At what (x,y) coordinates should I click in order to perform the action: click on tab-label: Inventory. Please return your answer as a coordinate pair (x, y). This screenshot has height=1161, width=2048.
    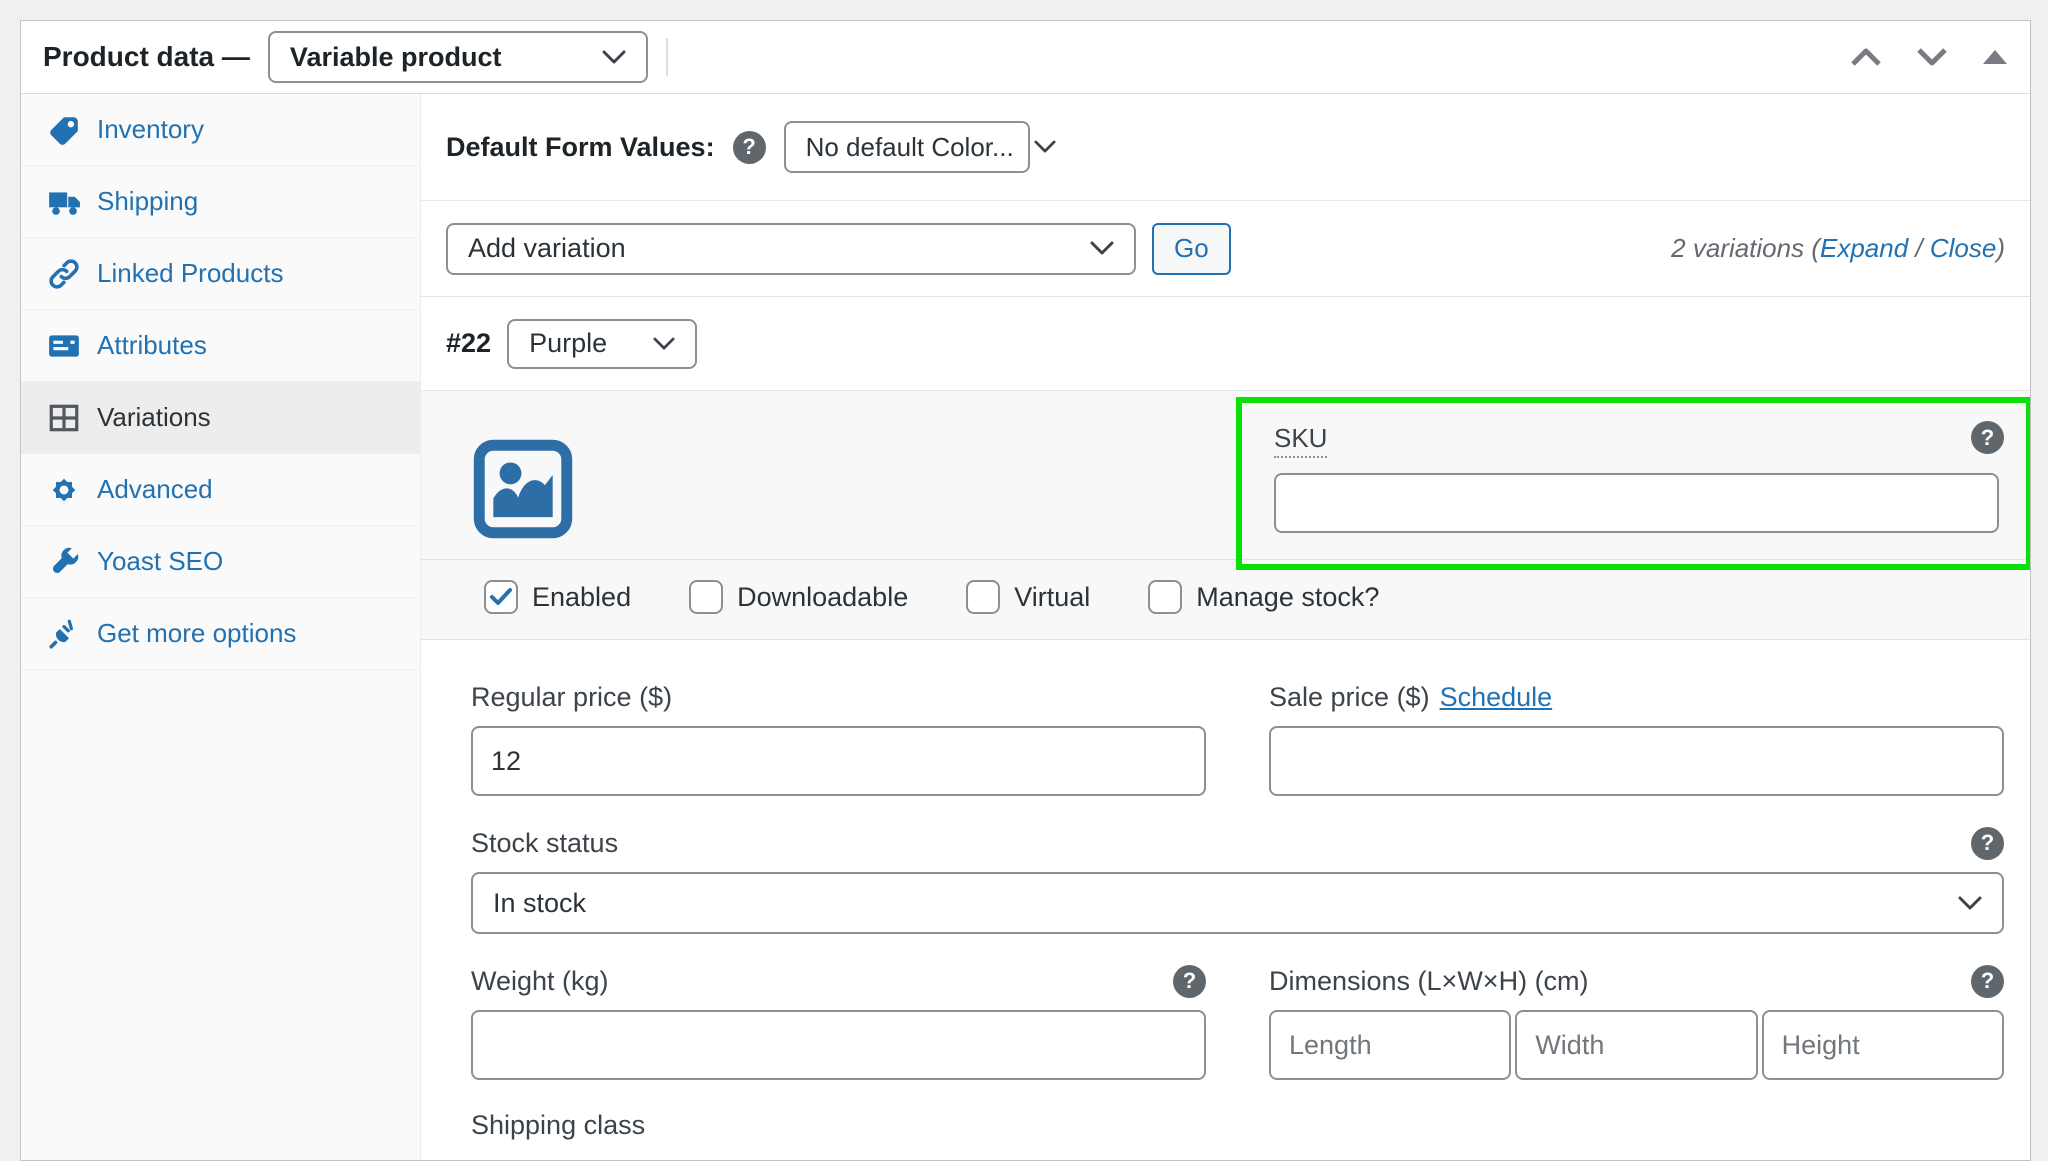
    Looking at the image, I should click on (150, 129).